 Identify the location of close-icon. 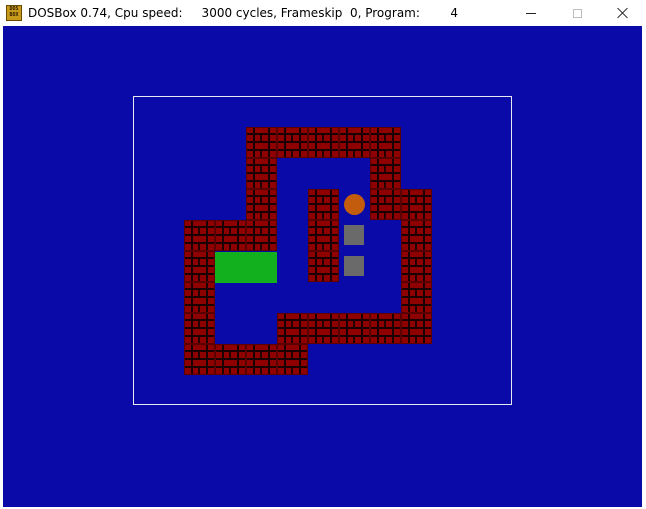
(623, 13).